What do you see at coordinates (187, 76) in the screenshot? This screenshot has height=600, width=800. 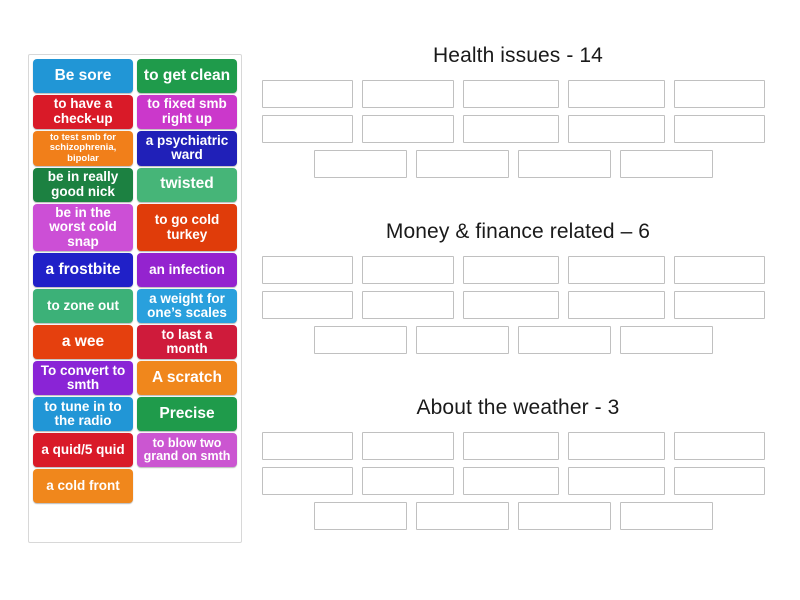 I see `word-tile: to get clean` at bounding box center [187, 76].